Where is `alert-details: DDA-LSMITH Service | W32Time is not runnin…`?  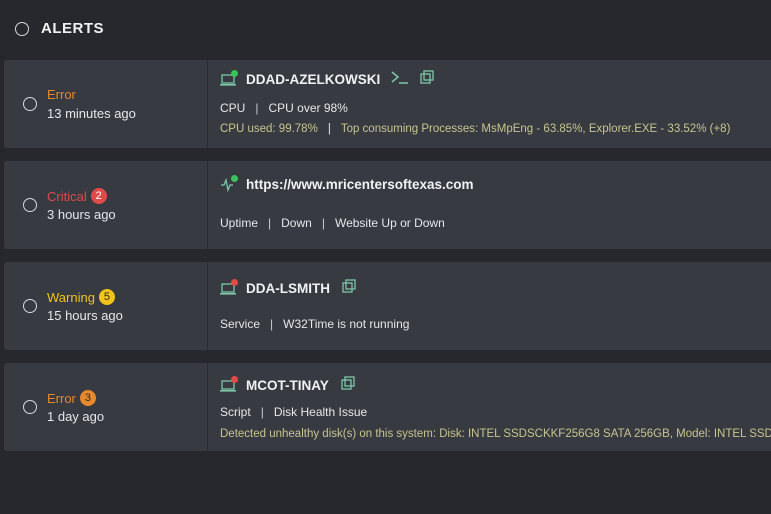 alert-details: DDA-LSMITH Service | W32Time is not runnin… is located at coordinates (495, 306).